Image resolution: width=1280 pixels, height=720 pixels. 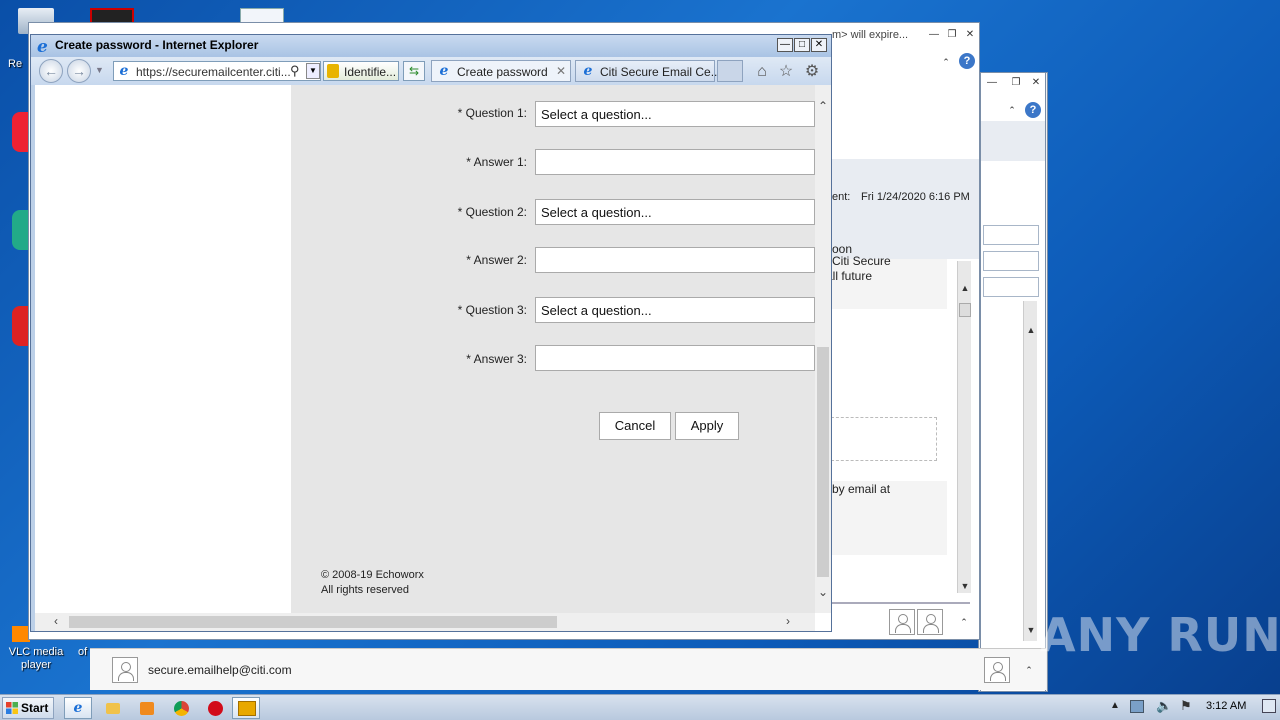 I want to click on address-dropdown-icon: ▼, so click(x=313, y=71).